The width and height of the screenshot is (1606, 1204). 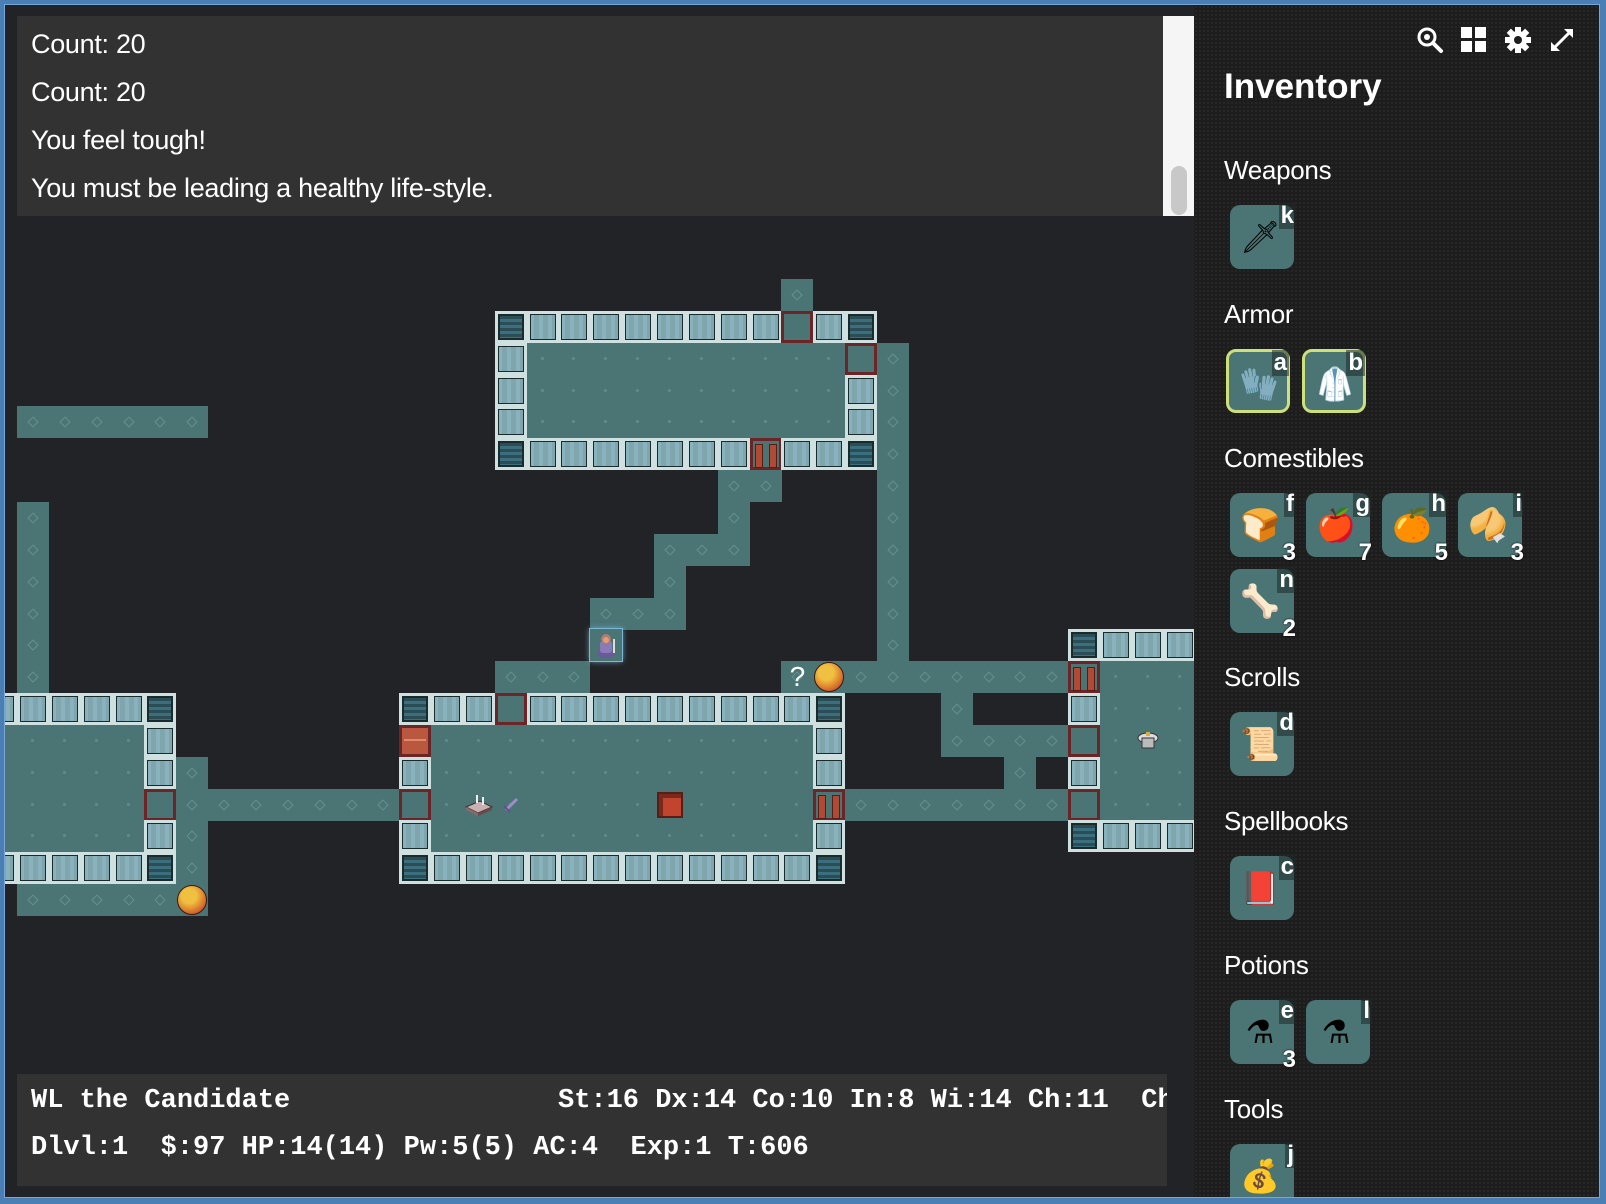 What do you see at coordinates (1263, 604) in the screenshot?
I see `inventory-item-n: 🦴 n 2` at bounding box center [1263, 604].